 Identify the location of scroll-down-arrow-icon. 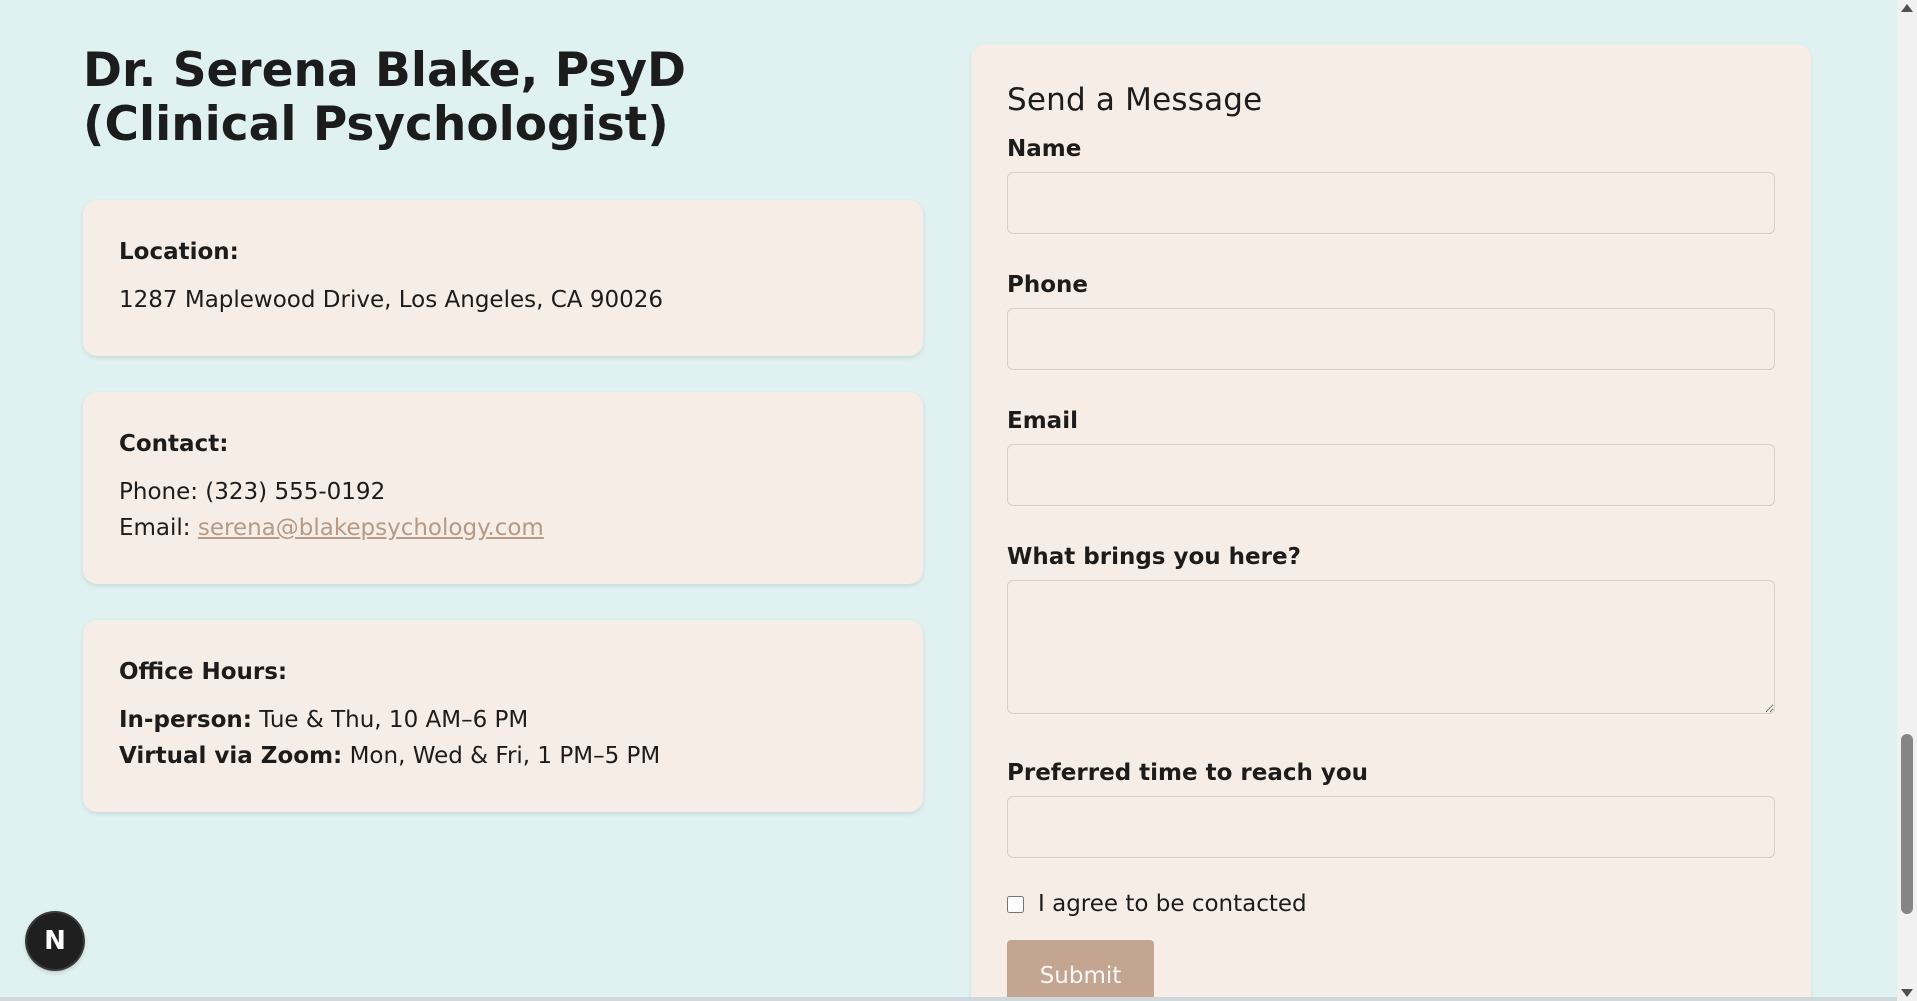
(1907, 993).